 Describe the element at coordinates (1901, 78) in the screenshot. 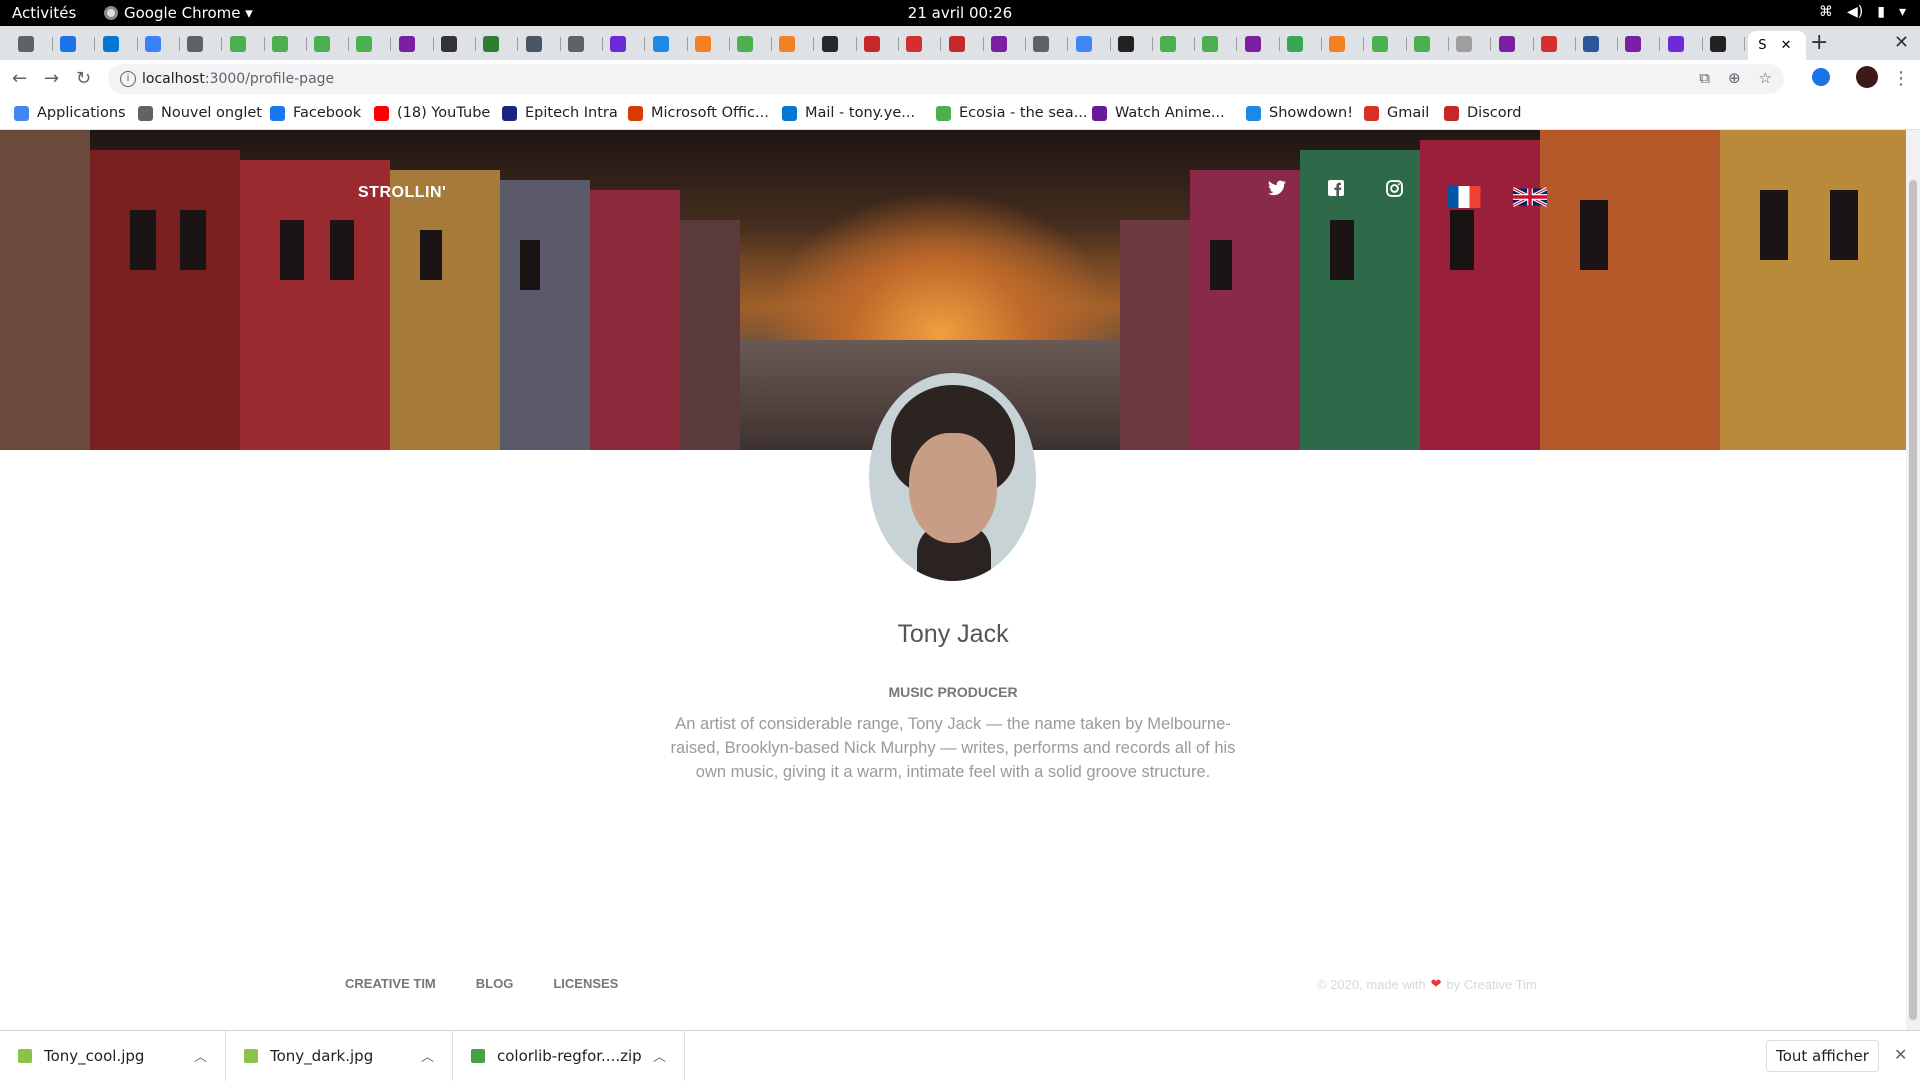

I see `chrome-menu-icon: ⋮` at that location.